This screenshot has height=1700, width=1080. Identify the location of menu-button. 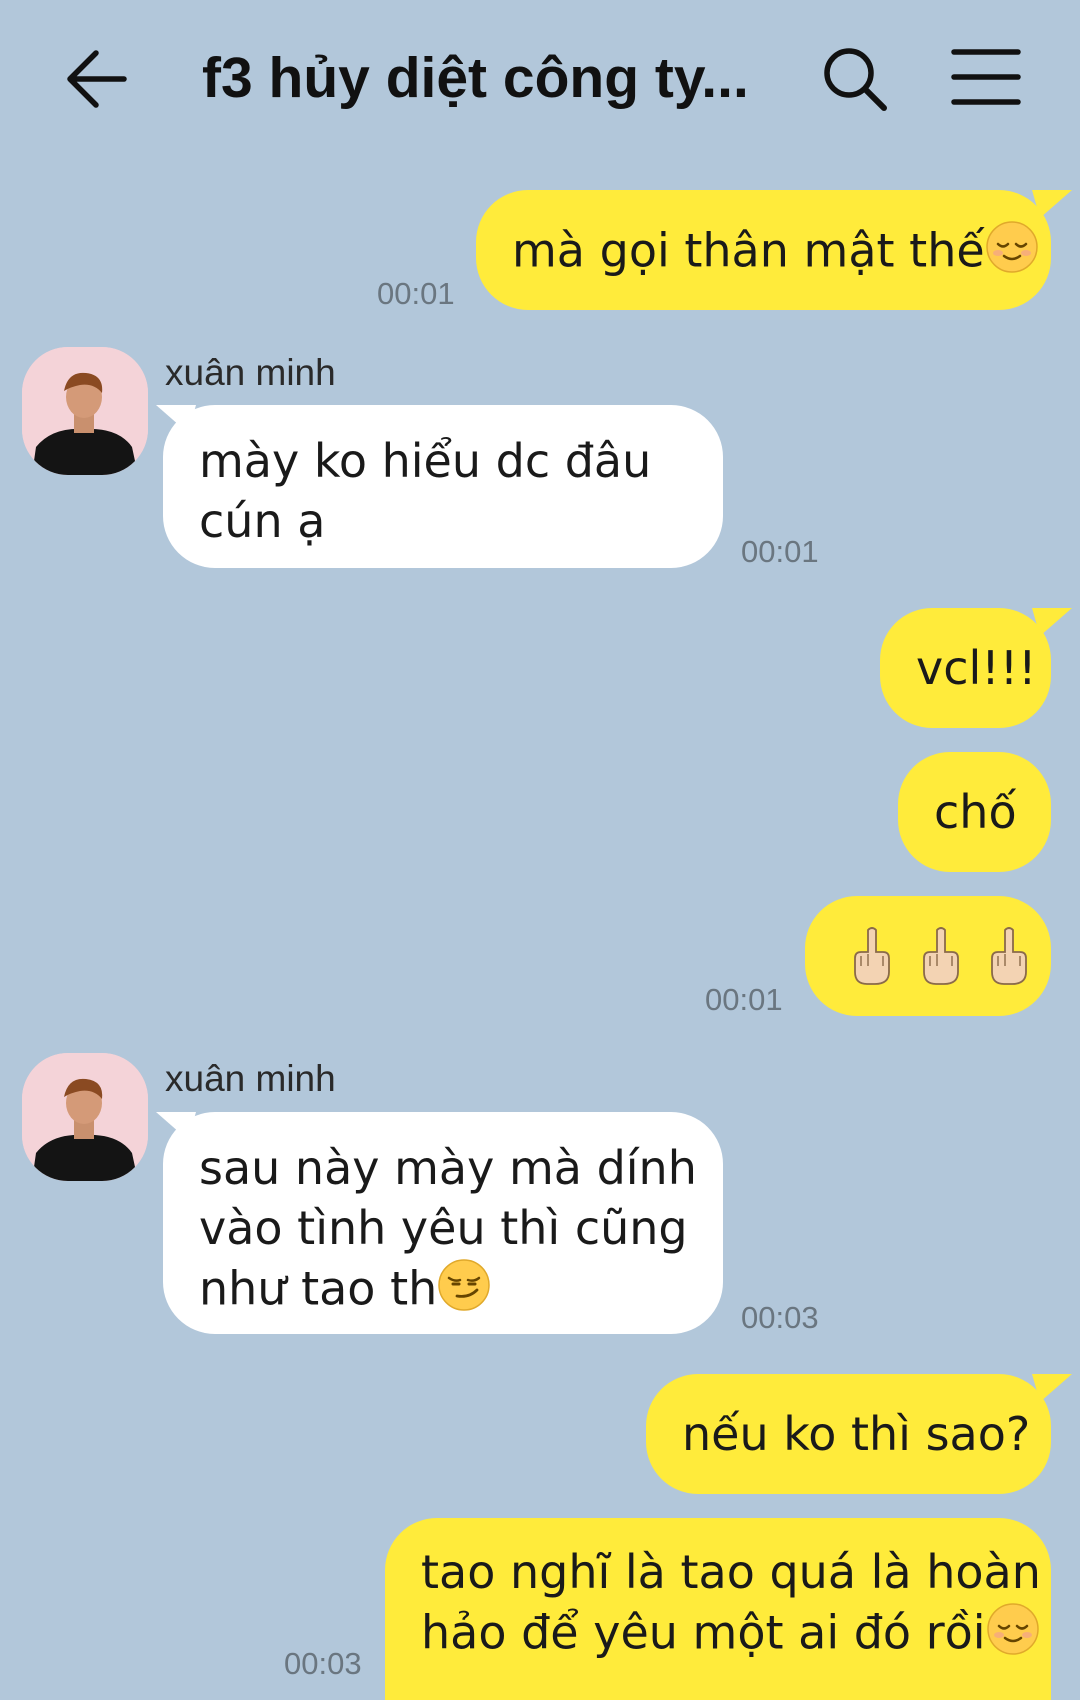
(986, 77).